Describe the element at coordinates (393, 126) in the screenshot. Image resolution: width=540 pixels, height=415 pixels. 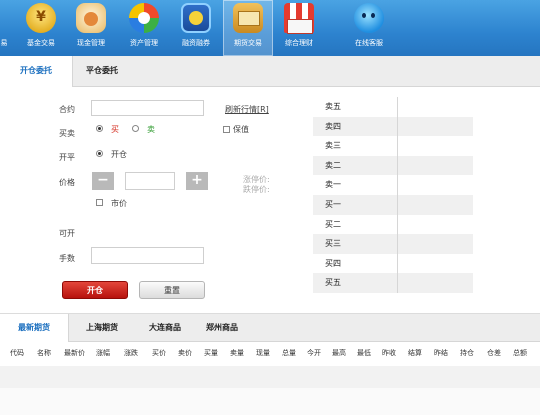
I see `order-book-row: 卖四` at that location.